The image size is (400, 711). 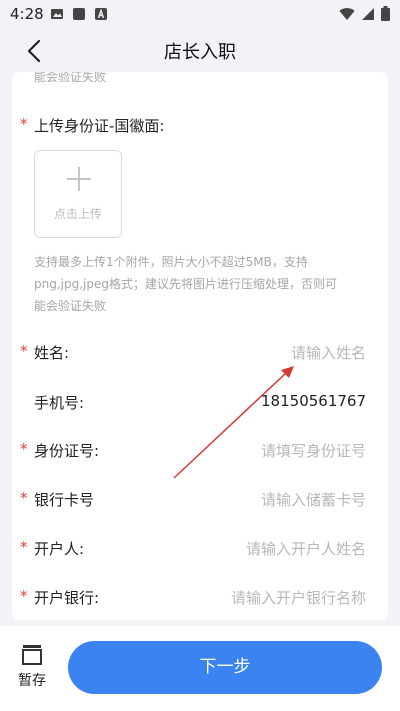 What do you see at coordinates (70, 78) in the screenshot?
I see `previous-upload-hint: 能会验证失败` at bounding box center [70, 78].